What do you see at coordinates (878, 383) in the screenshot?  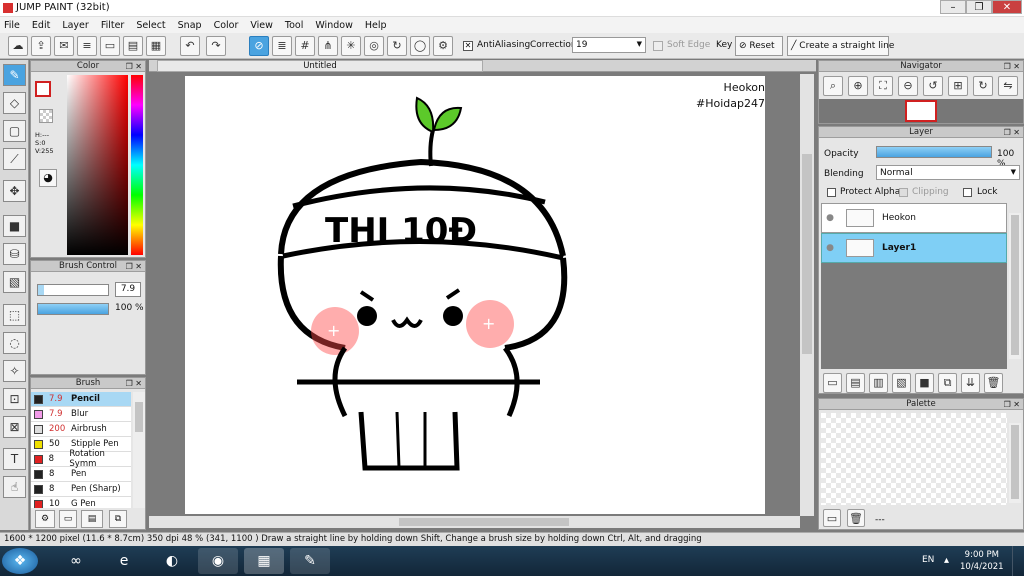 I see `new-8bit-layer-icon: ▥` at bounding box center [878, 383].